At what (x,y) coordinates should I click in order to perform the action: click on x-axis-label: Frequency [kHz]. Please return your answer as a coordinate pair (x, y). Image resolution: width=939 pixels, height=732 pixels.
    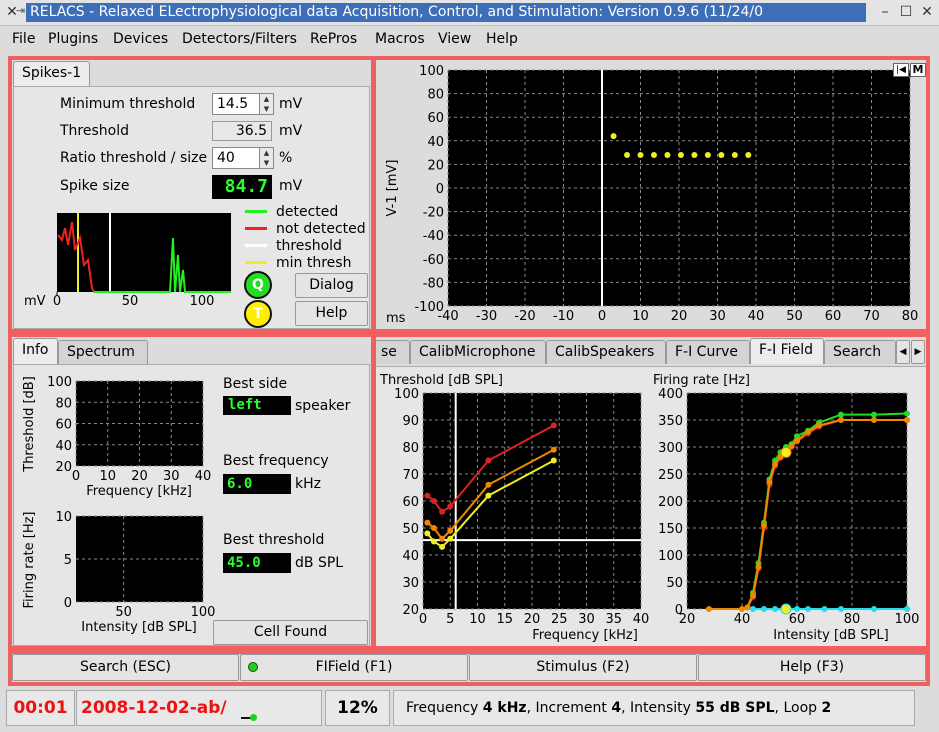
    Looking at the image, I should click on (139, 491).